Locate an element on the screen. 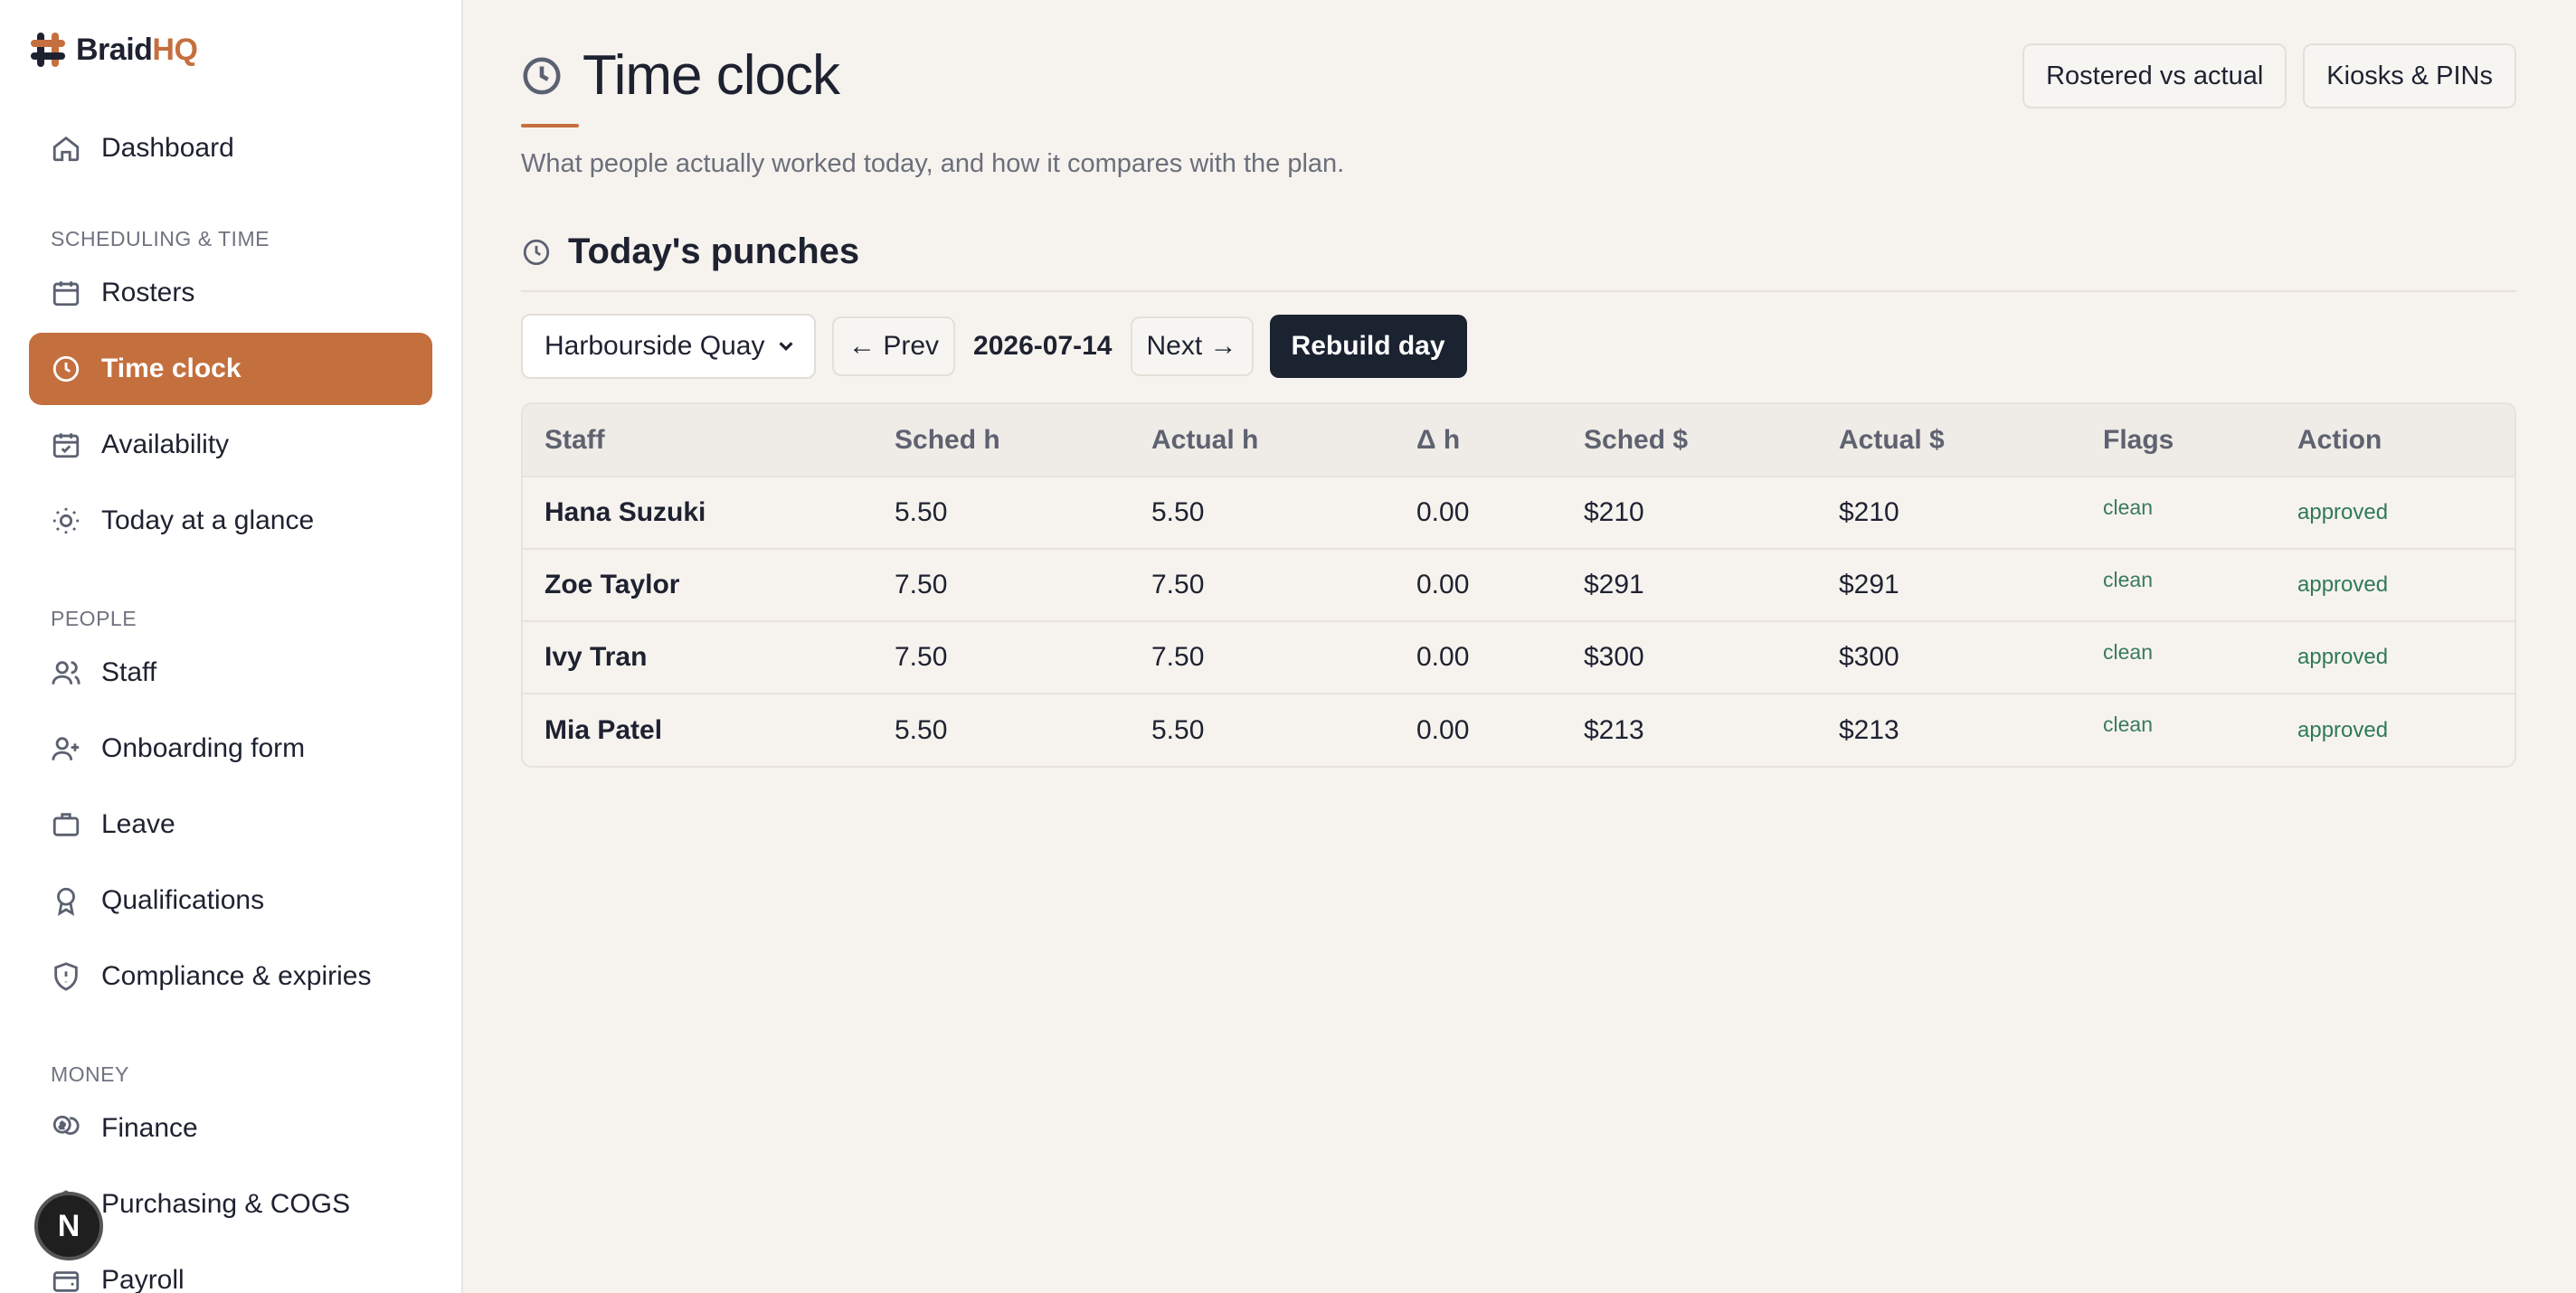 Image resolution: width=2576 pixels, height=1293 pixels. sidebar-section-title: PEOPLE is located at coordinates (94, 618).